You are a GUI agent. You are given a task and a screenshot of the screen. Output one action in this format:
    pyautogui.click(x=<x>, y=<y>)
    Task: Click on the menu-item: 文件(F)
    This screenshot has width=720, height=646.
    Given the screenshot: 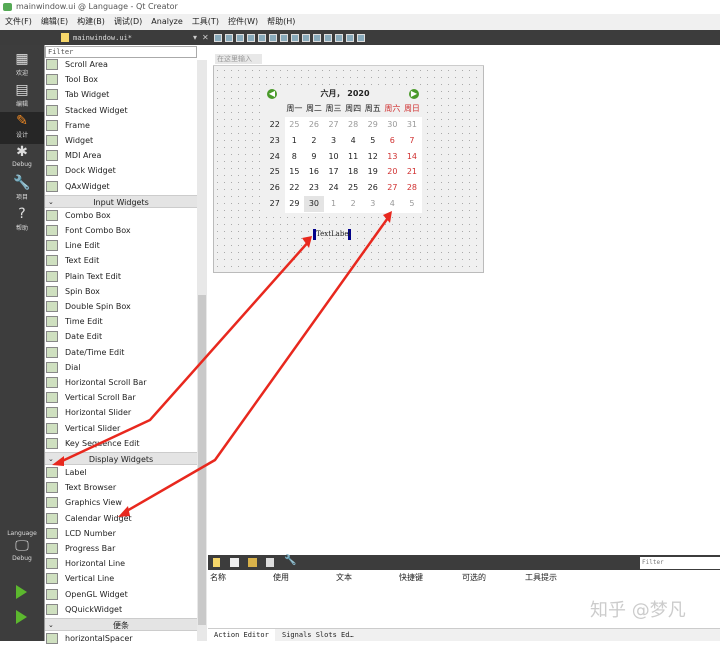 What is the action you would take?
    pyautogui.click(x=18, y=22)
    